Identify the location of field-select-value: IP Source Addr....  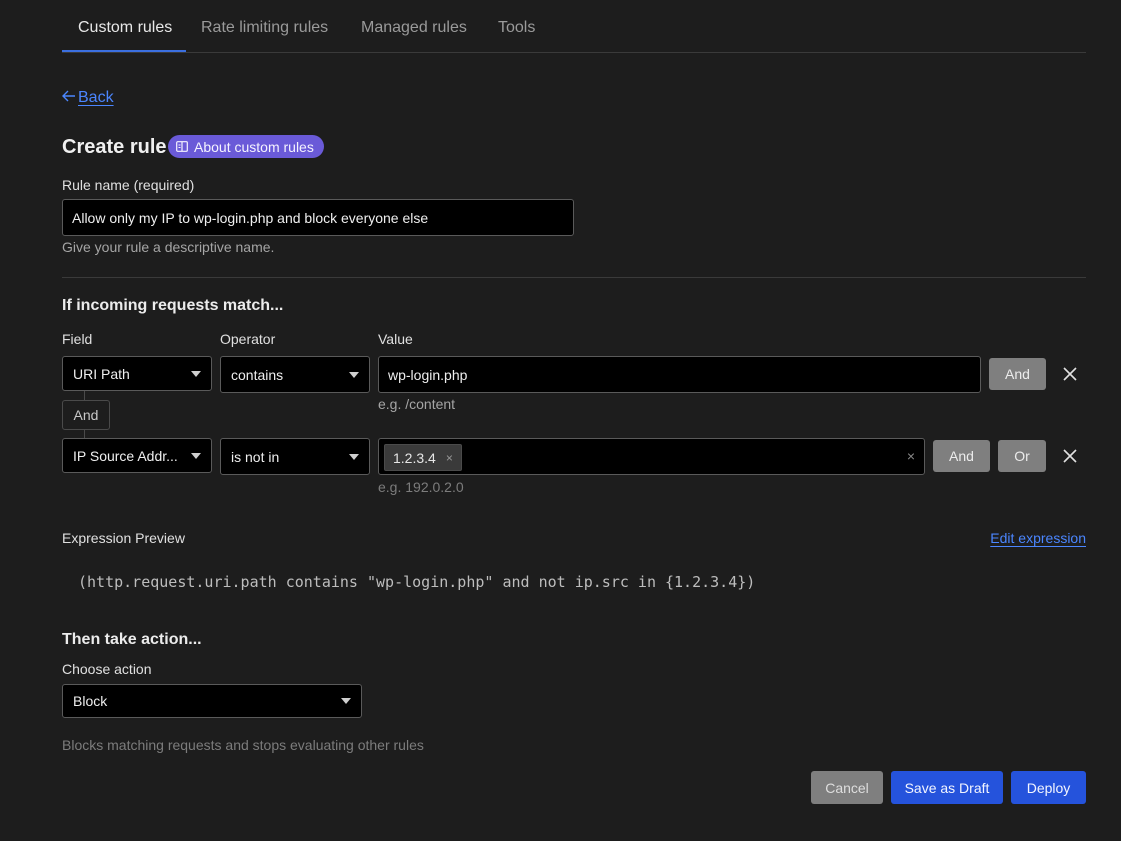
(125, 455).